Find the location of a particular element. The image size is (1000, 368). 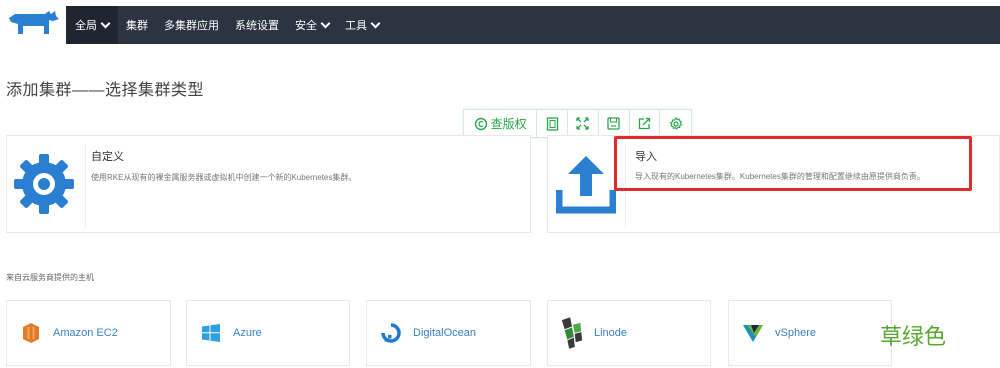

save-icon is located at coordinates (613, 123).